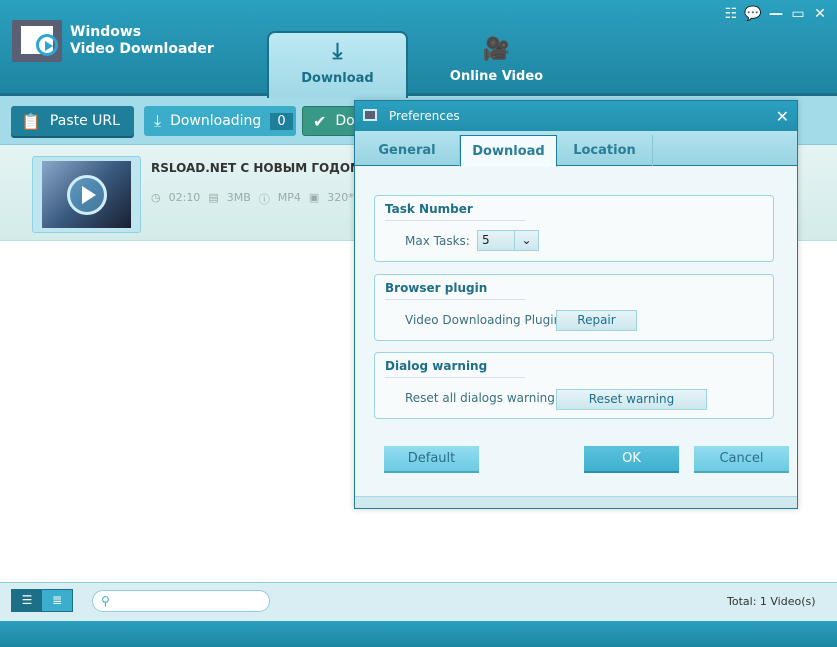  What do you see at coordinates (238, 197) in the screenshot?
I see `video-size: 3MB` at bounding box center [238, 197].